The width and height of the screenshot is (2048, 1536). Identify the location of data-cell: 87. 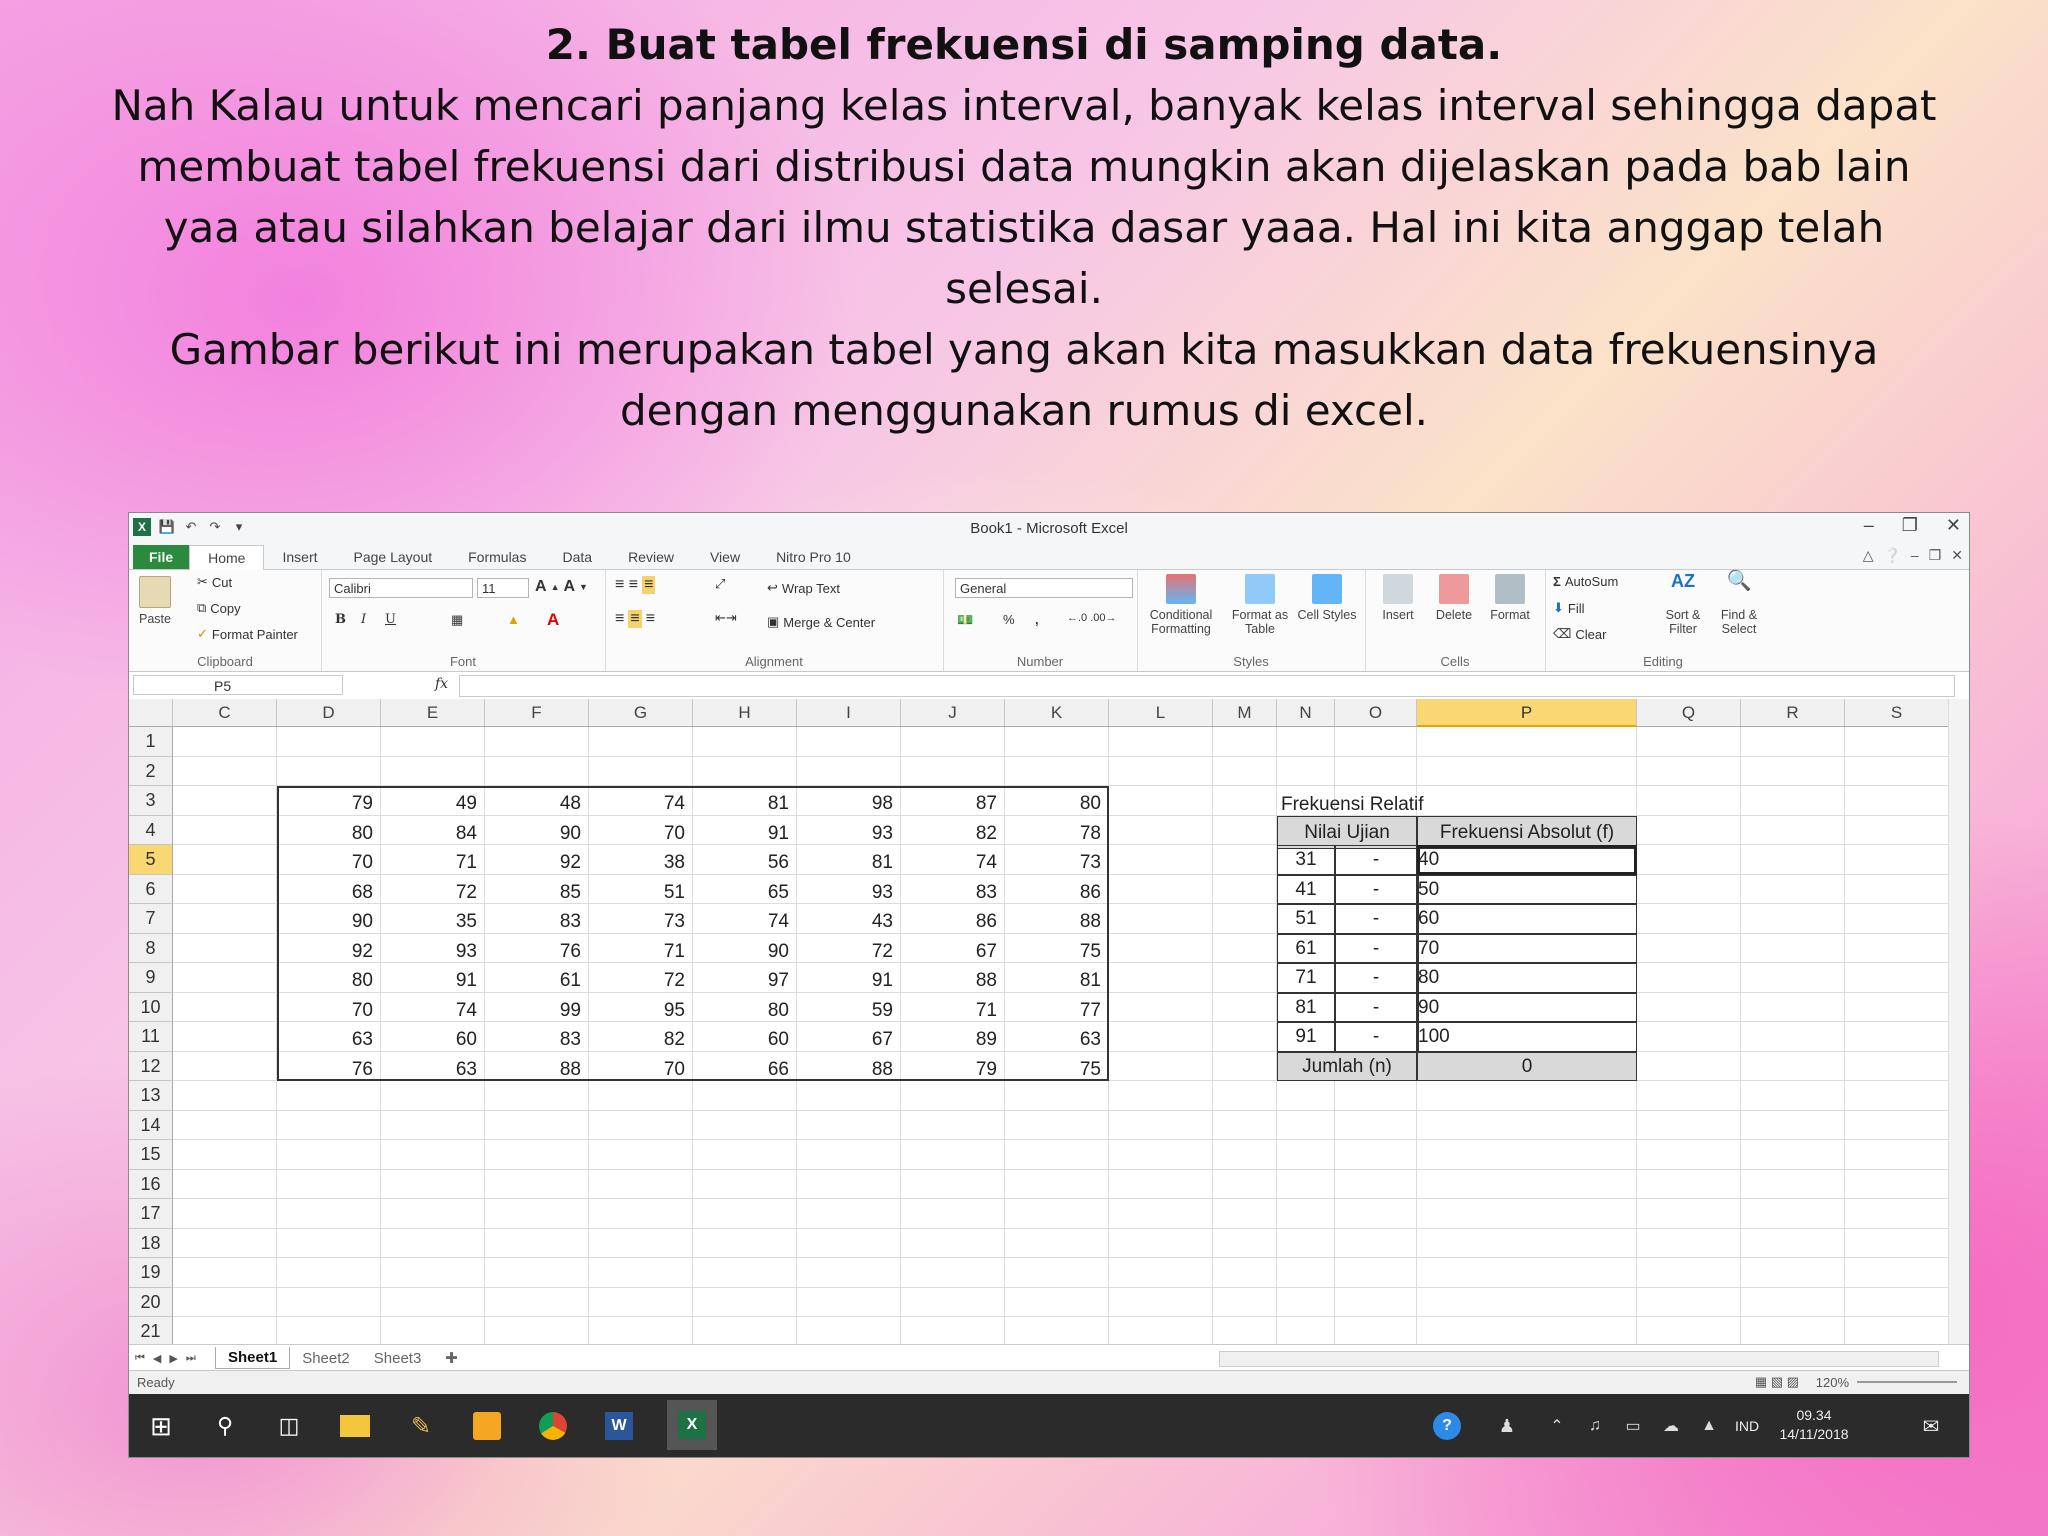
(953, 804).